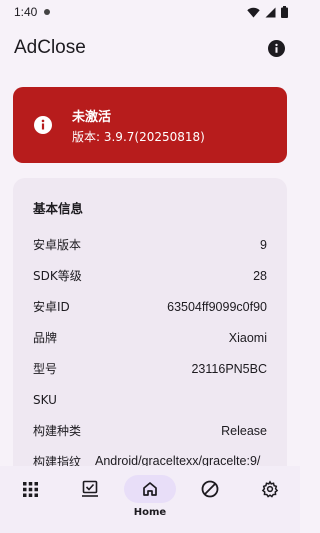 The image size is (320, 533). I want to click on row-value: 9, so click(263, 244).